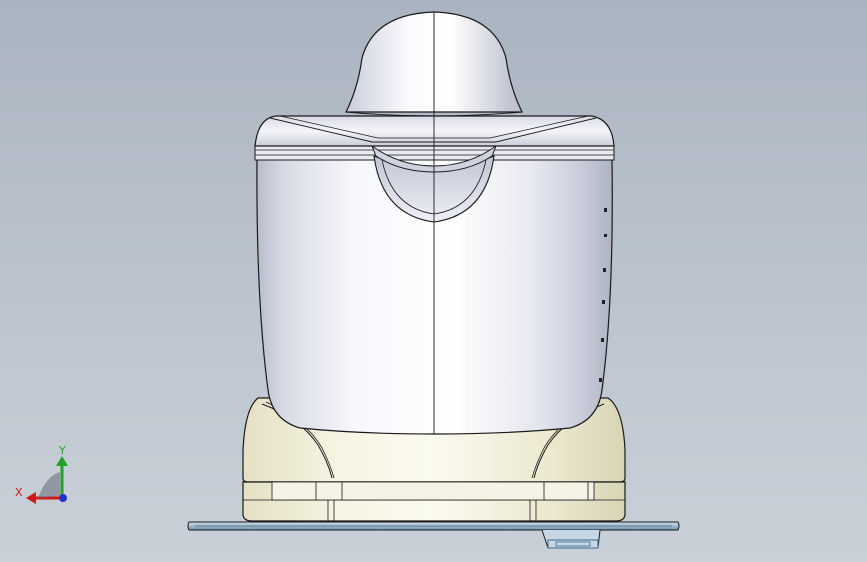 The height and width of the screenshot is (562, 867). Describe the element at coordinates (31, 498) in the screenshot. I see `x-axis-arrowhead` at that location.